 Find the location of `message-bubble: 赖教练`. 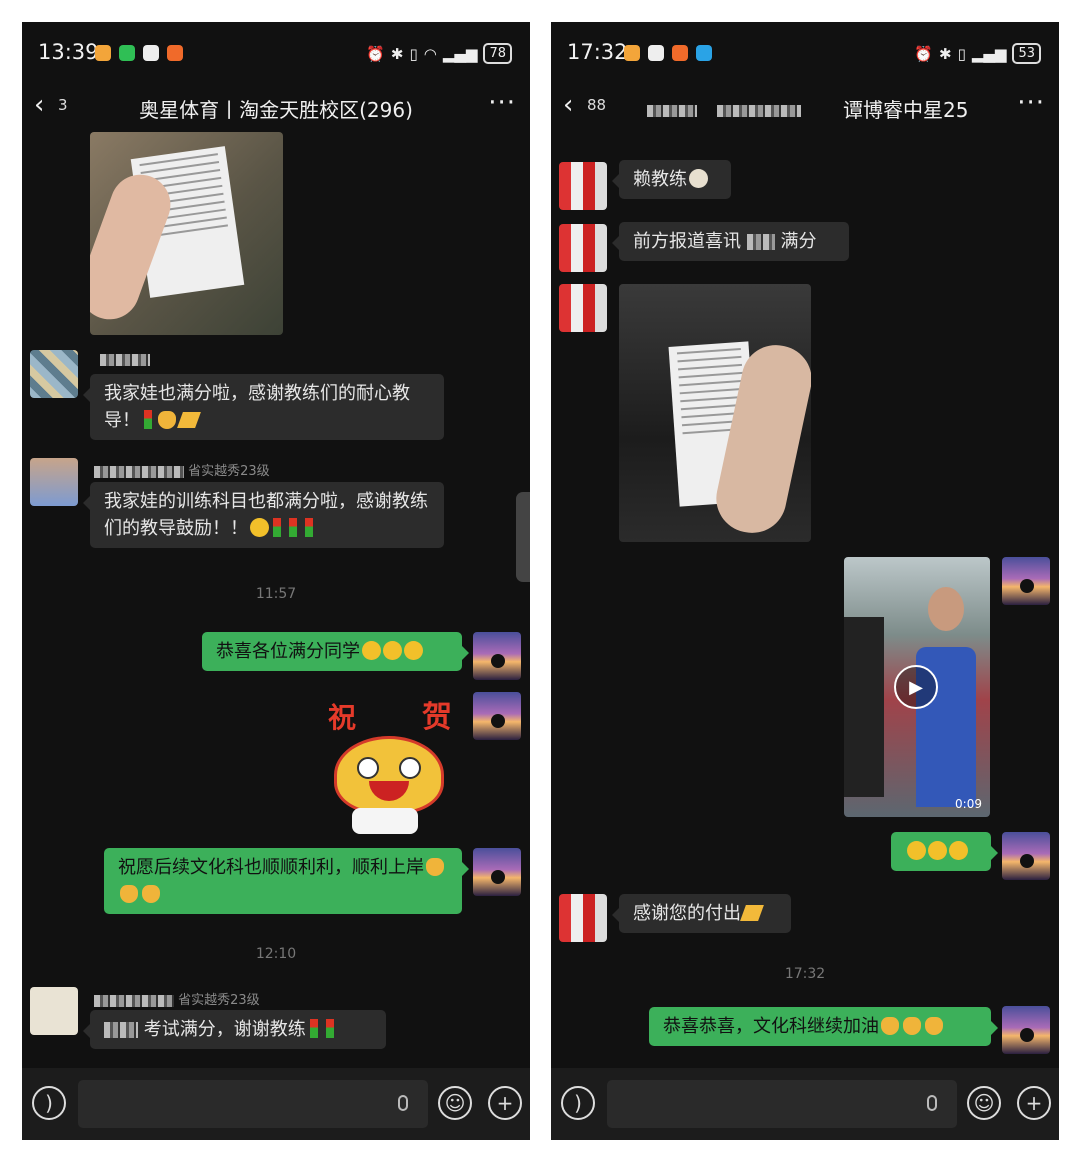

message-bubble: 赖教练 is located at coordinates (671, 179).